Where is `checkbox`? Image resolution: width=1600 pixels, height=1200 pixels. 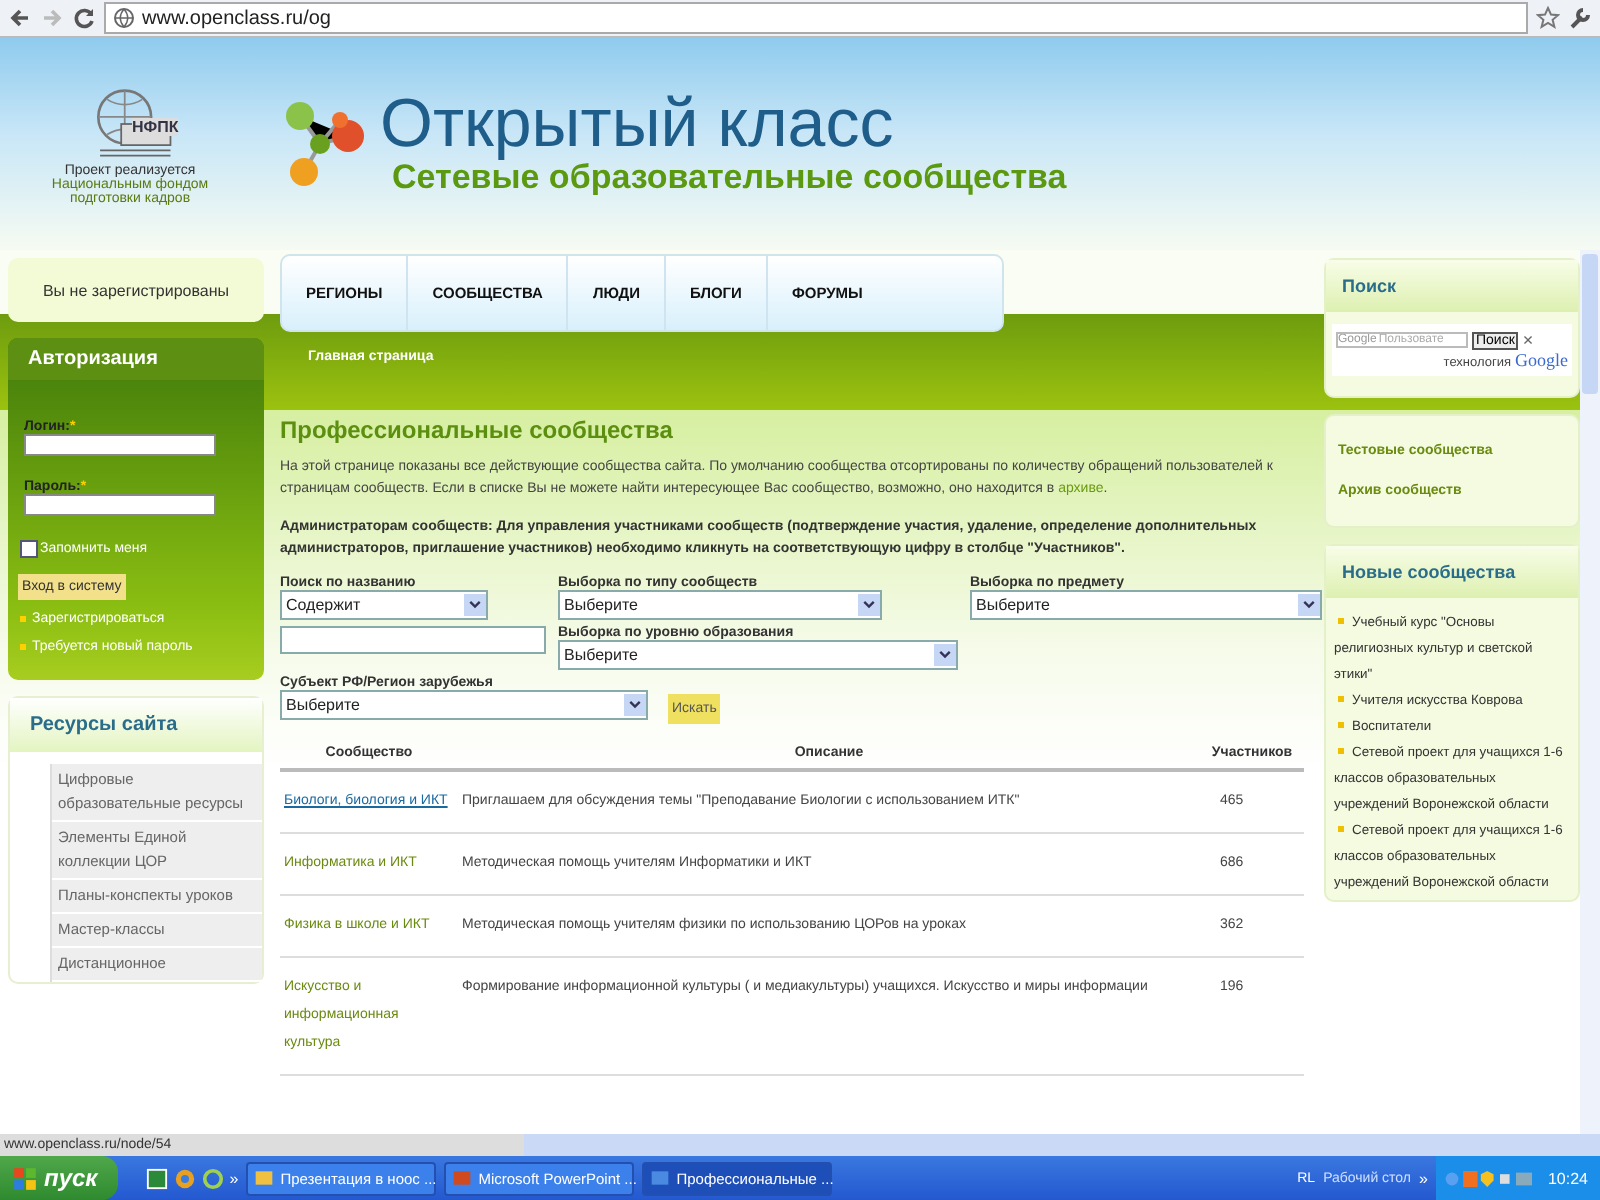
checkbox is located at coordinates (29, 549).